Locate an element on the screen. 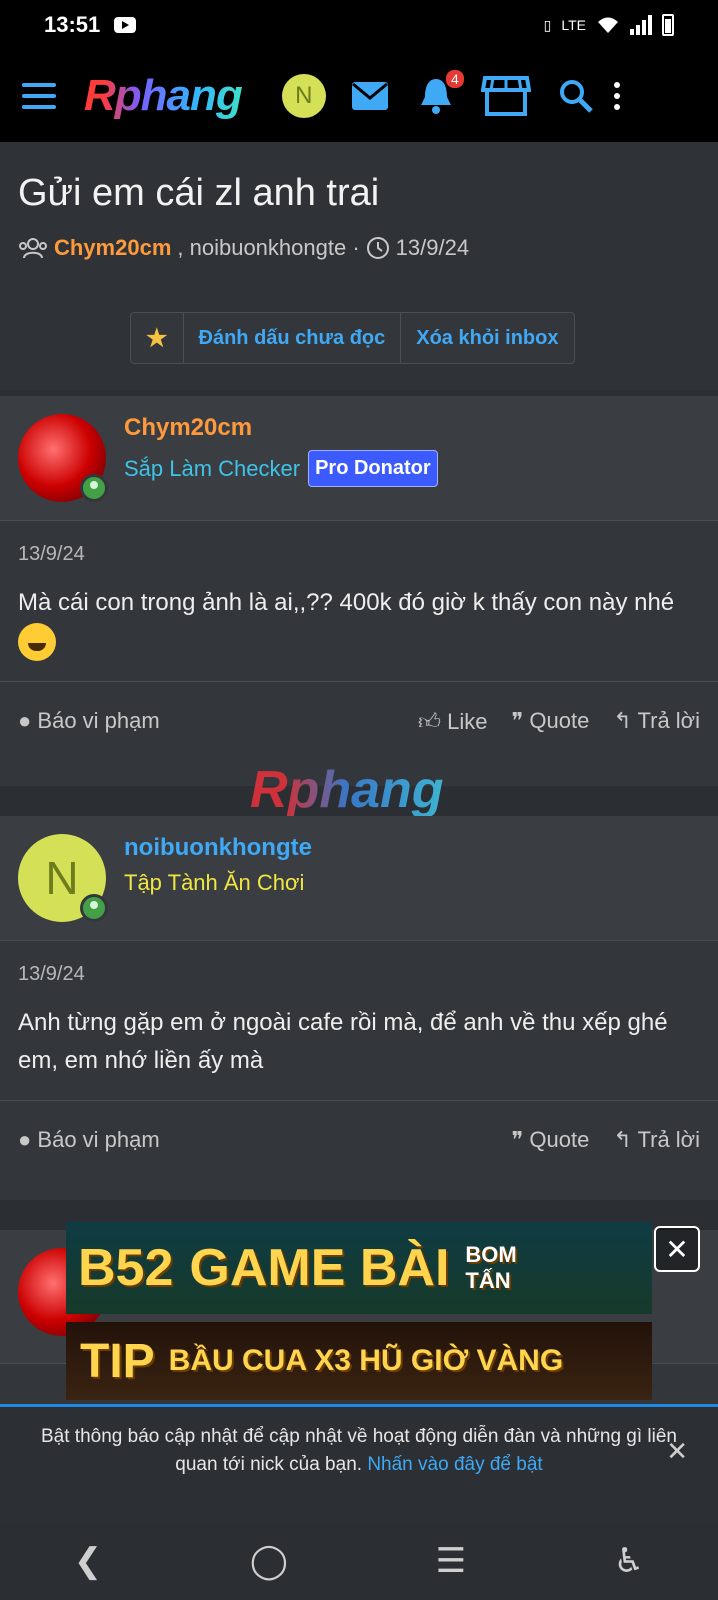 Image resolution: width=718 pixels, height=1600 pixels. ad-banner-b52: B52 GAME BÀI BOM TẤN is located at coordinates (359, 1268).